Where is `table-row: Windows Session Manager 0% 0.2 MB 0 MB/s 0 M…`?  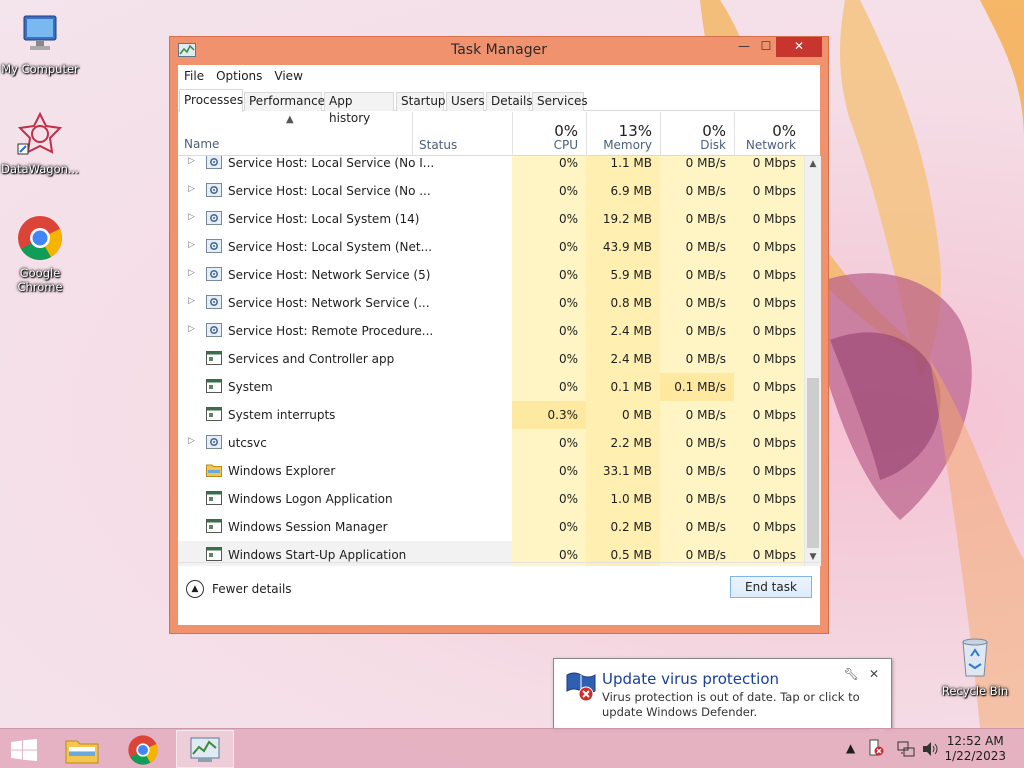 table-row: Windows Session Manager 0% 0.2 MB 0 MB/s 0 M… is located at coordinates (491, 527).